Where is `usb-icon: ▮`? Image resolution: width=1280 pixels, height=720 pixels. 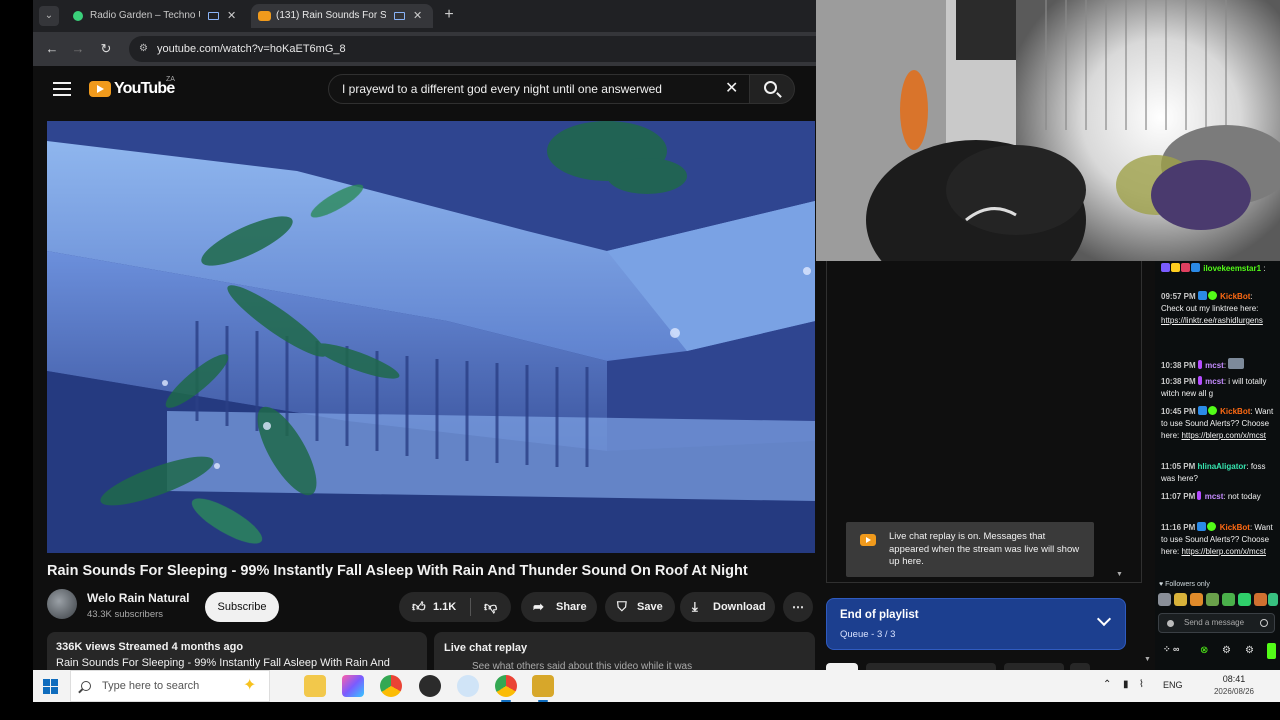 usb-icon: ▮ is located at coordinates (1126, 684).